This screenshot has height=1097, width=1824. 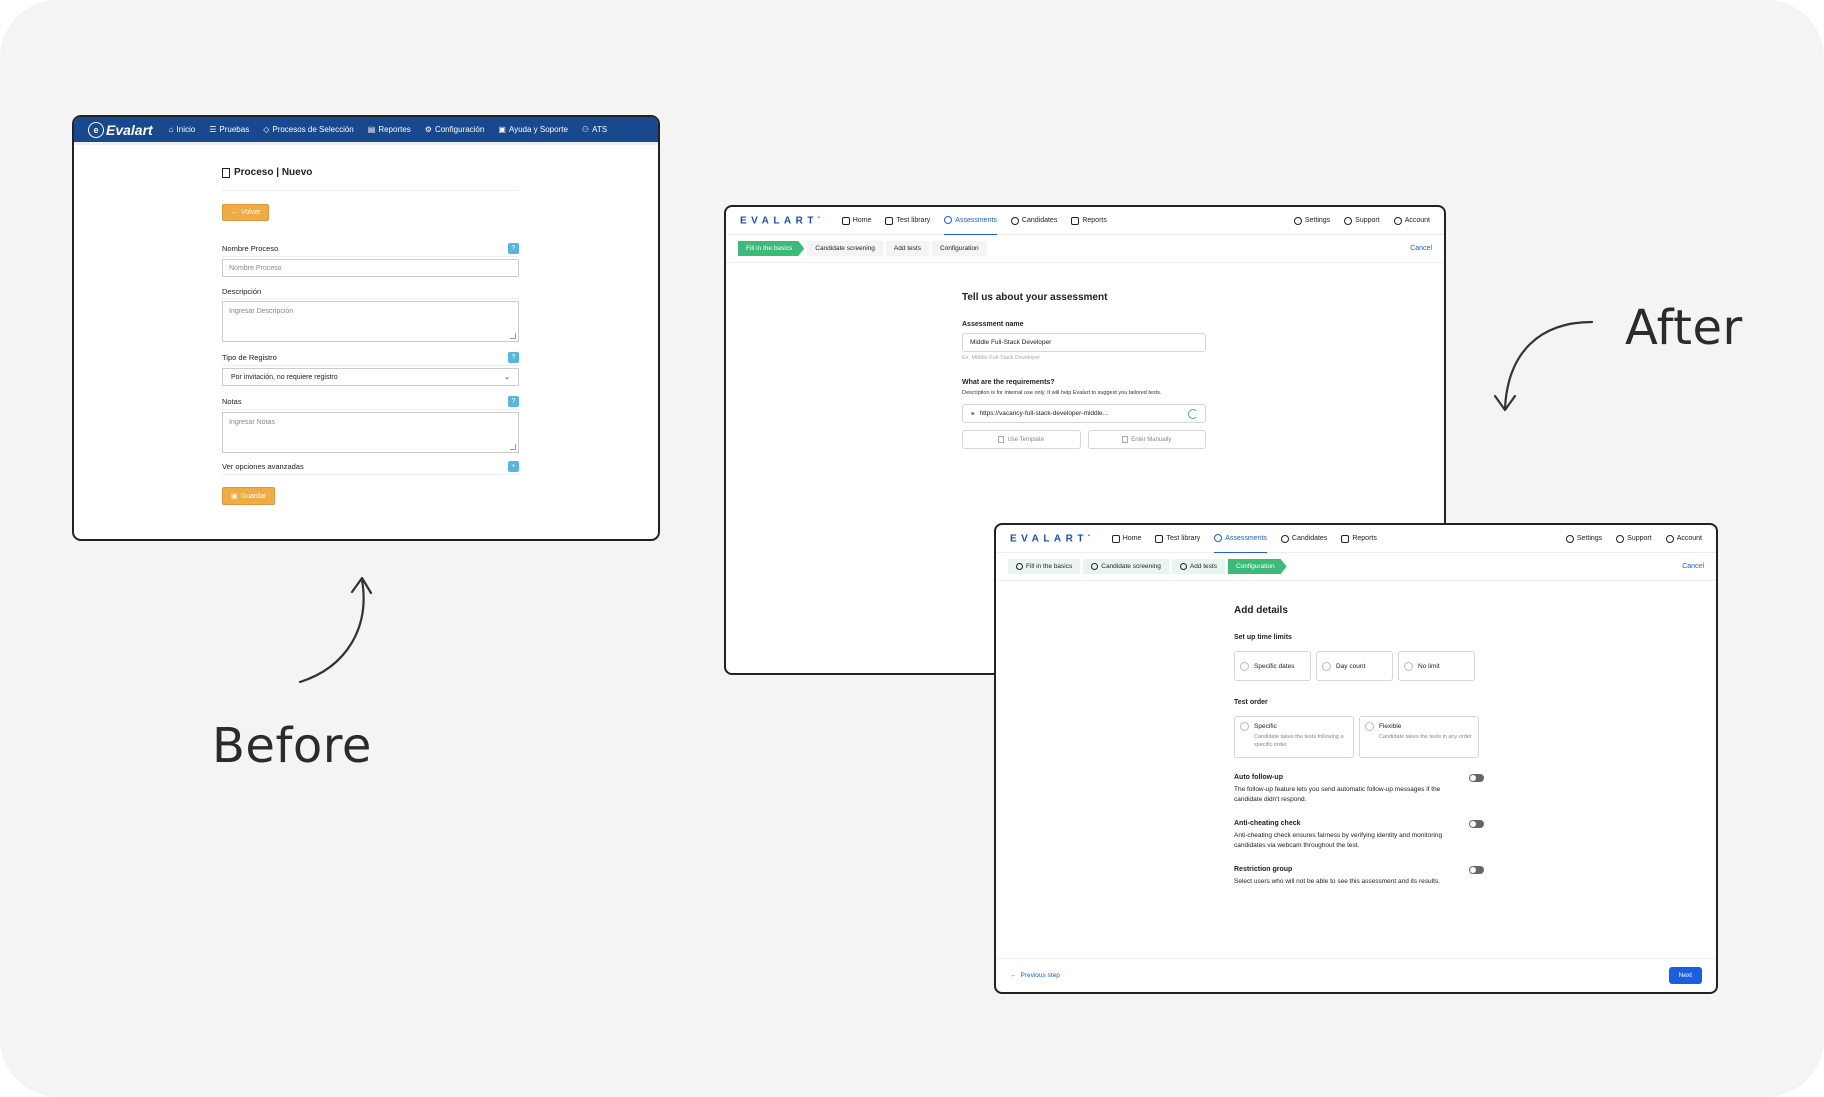 What do you see at coordinates (1476, 869) in the screenshot?
I see `restriction-group-toggle` at bounding box center [1476, 869].